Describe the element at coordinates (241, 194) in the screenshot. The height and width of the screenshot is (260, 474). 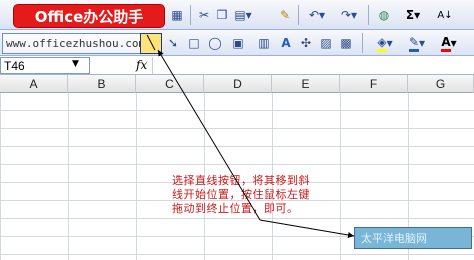
I see `instruction-callout: 选择直线按钮，将其移到斜线开始位置，按住鼠标左键拖动到终止位置，即可。` at that location.